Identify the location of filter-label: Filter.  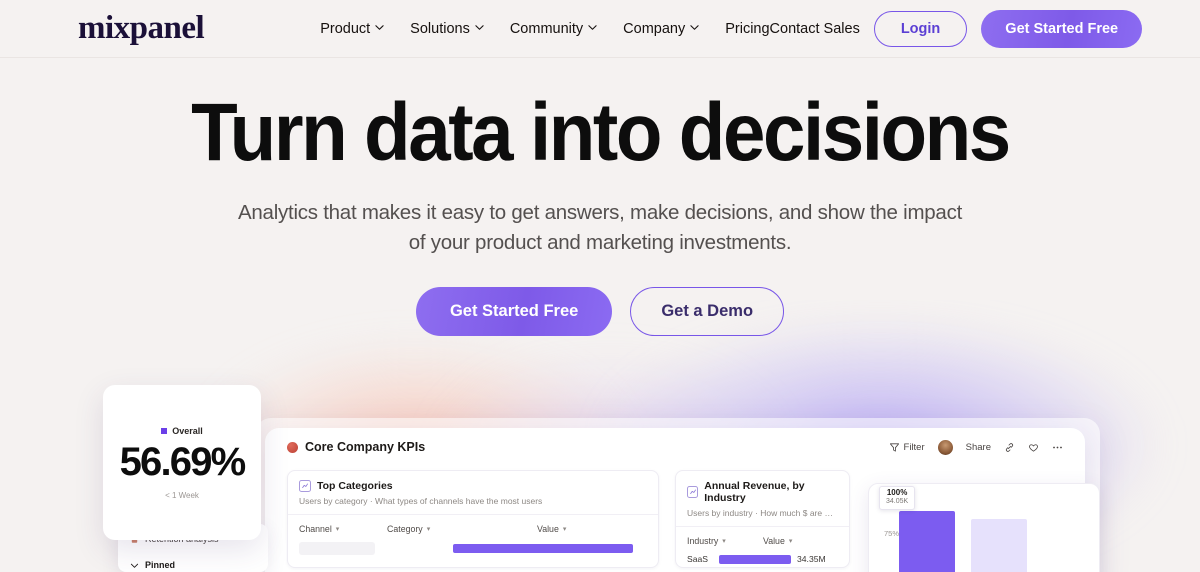
(914, 447).